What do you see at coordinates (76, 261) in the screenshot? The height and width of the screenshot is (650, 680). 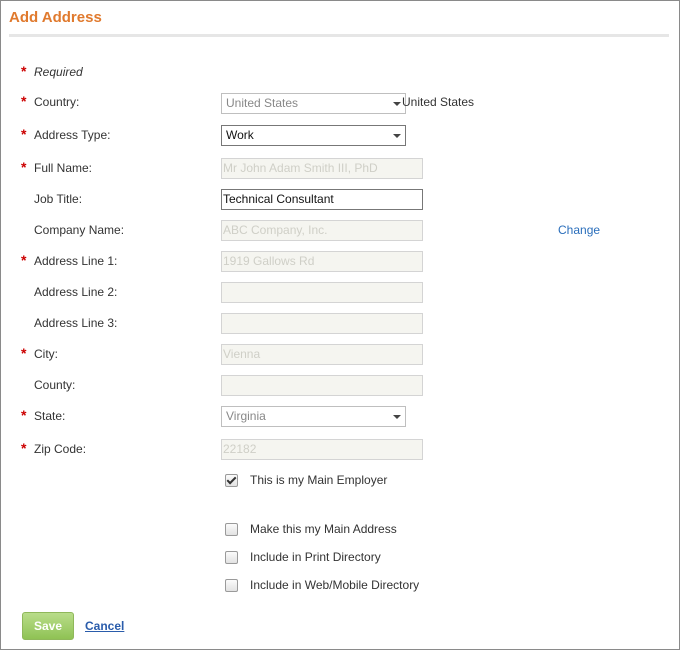 I see `address-line-1-label: Address Line 1:` at bounding box center [76, 261].